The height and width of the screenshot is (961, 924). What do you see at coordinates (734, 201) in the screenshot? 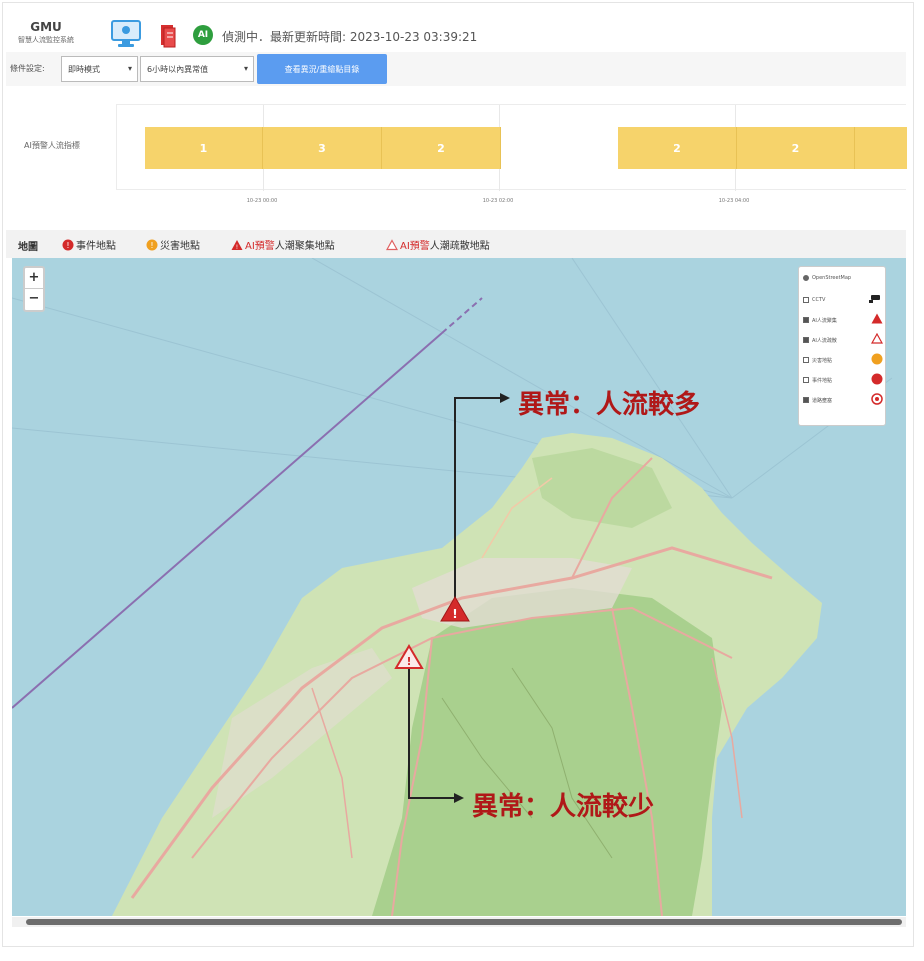
I see `timeline-tick: 10-23 04:00` at bounding box center [734, 201].